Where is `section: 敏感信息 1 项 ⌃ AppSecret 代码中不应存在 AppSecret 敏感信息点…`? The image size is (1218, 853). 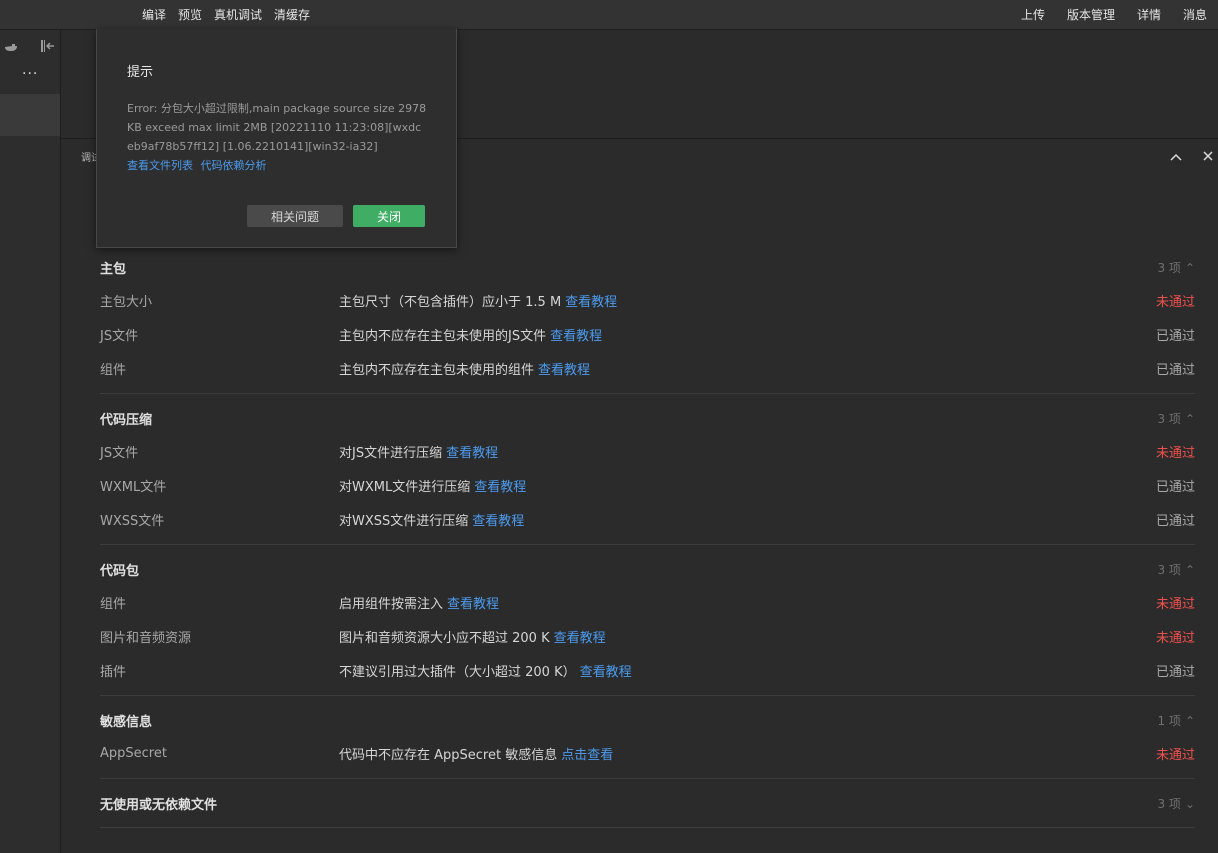 section: 敏感信息 1 项 ⌃ AppSecret 代码中不应存在 AppSecret 敏感信息点… is located at coordinates (647, 741).